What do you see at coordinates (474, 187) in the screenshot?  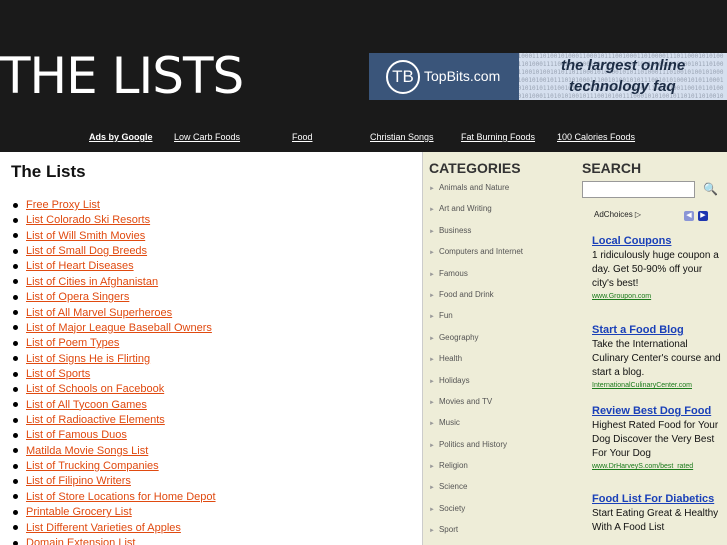 I see `category-label: Animals and Nature` at bounding box center [474, 187].